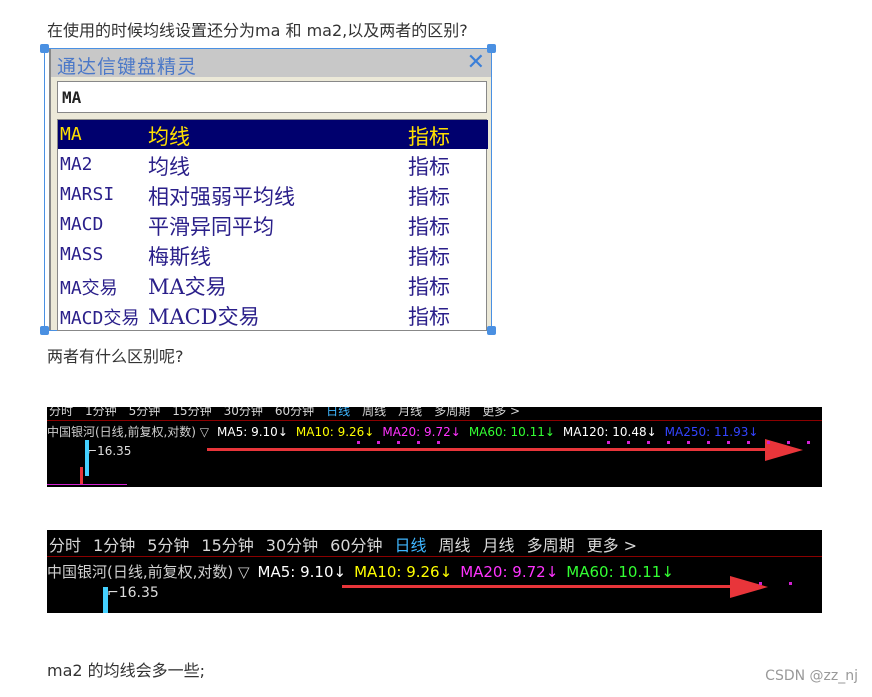 The image size is (872, 697). I want to click on list-item: MACD 平滑异同平均 指标, so click(273, 224).